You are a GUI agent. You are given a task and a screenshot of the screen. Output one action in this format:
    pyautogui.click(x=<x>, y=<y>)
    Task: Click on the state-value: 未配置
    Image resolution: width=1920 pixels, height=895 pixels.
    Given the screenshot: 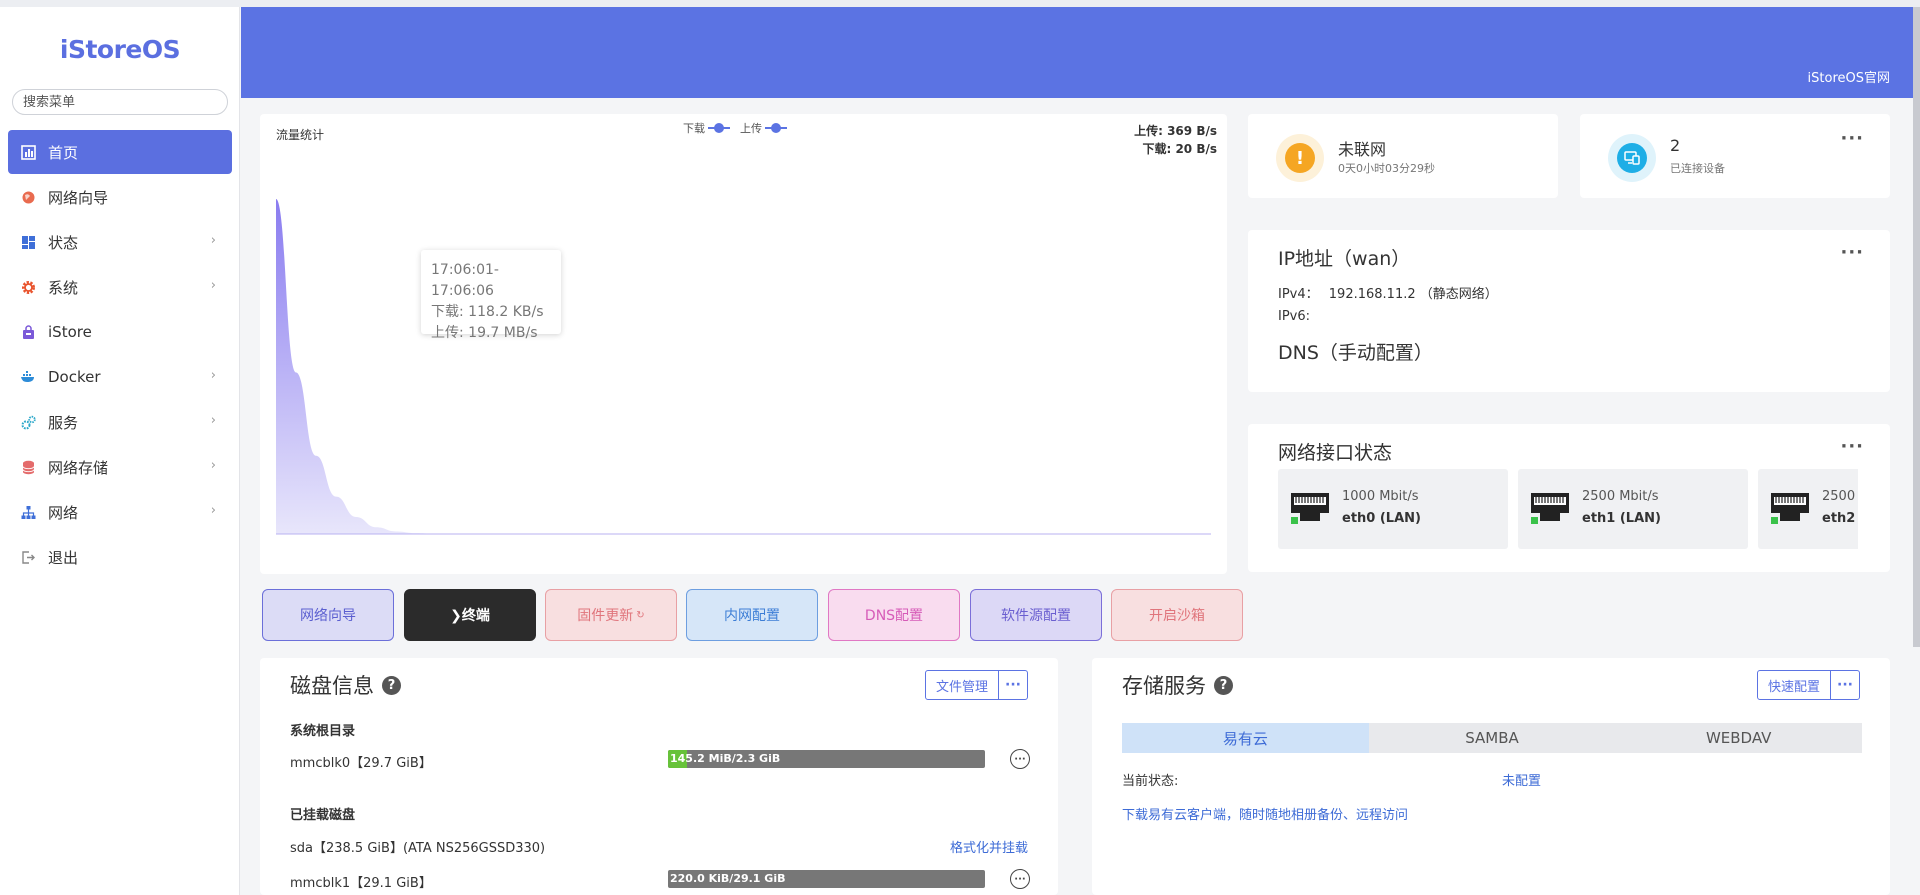 What is the action you would take?
    pyautogui.click(x=1522, y=781)
    